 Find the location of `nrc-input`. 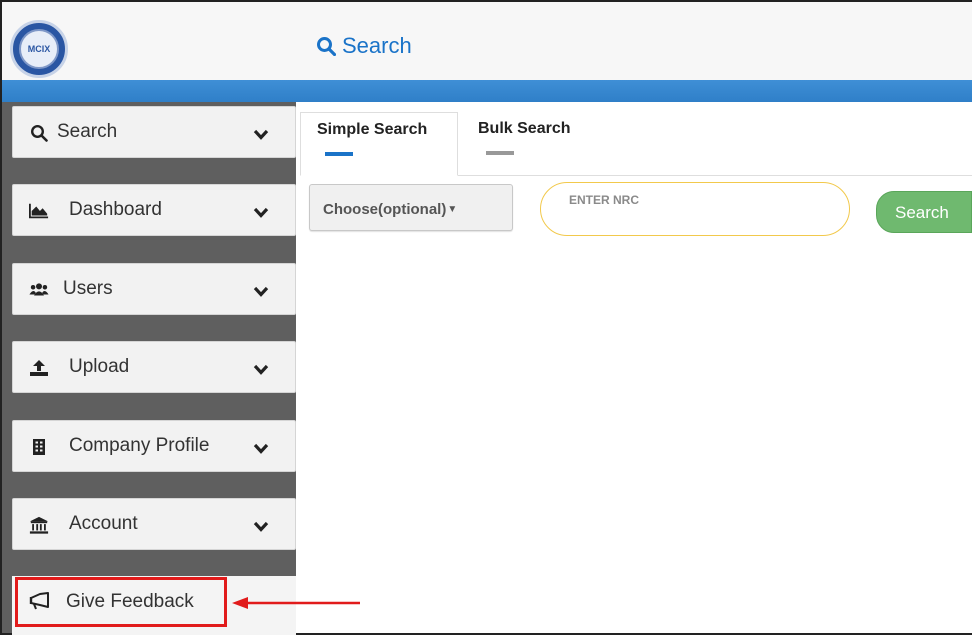

nrc-input is located at coordinates (695, 209).